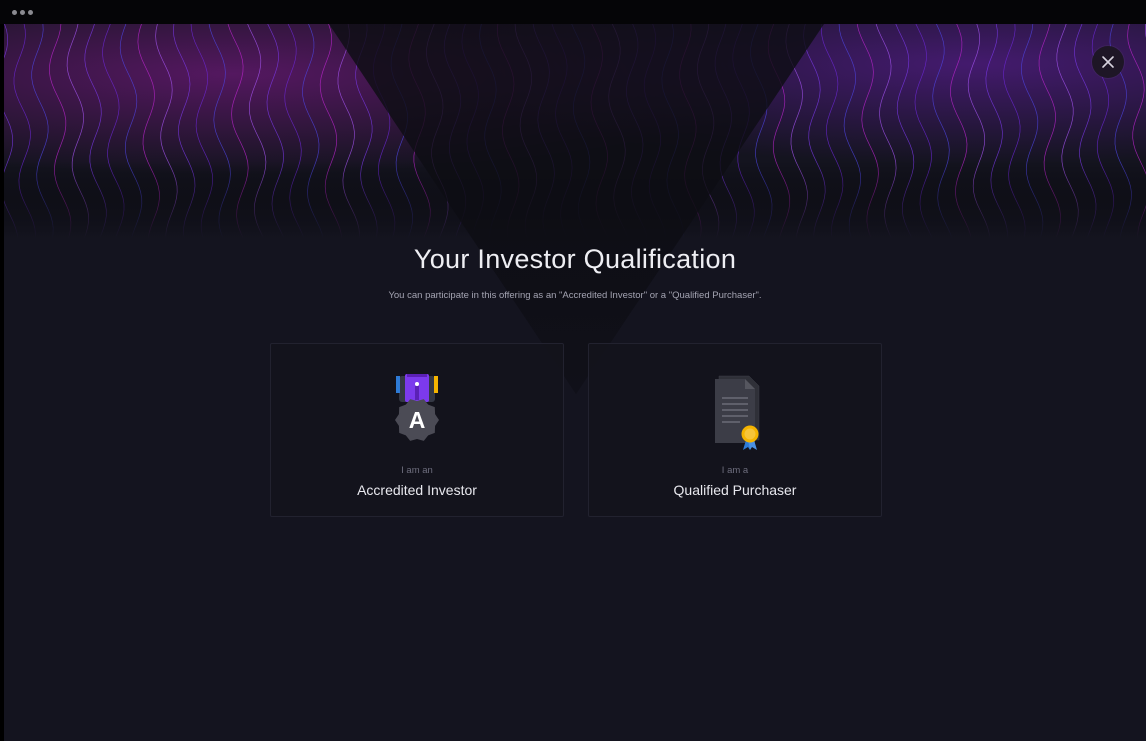  Describe the element at coordinates (417, 490) in the screenshot. I see `option-label: Accredited Investor` at that location.